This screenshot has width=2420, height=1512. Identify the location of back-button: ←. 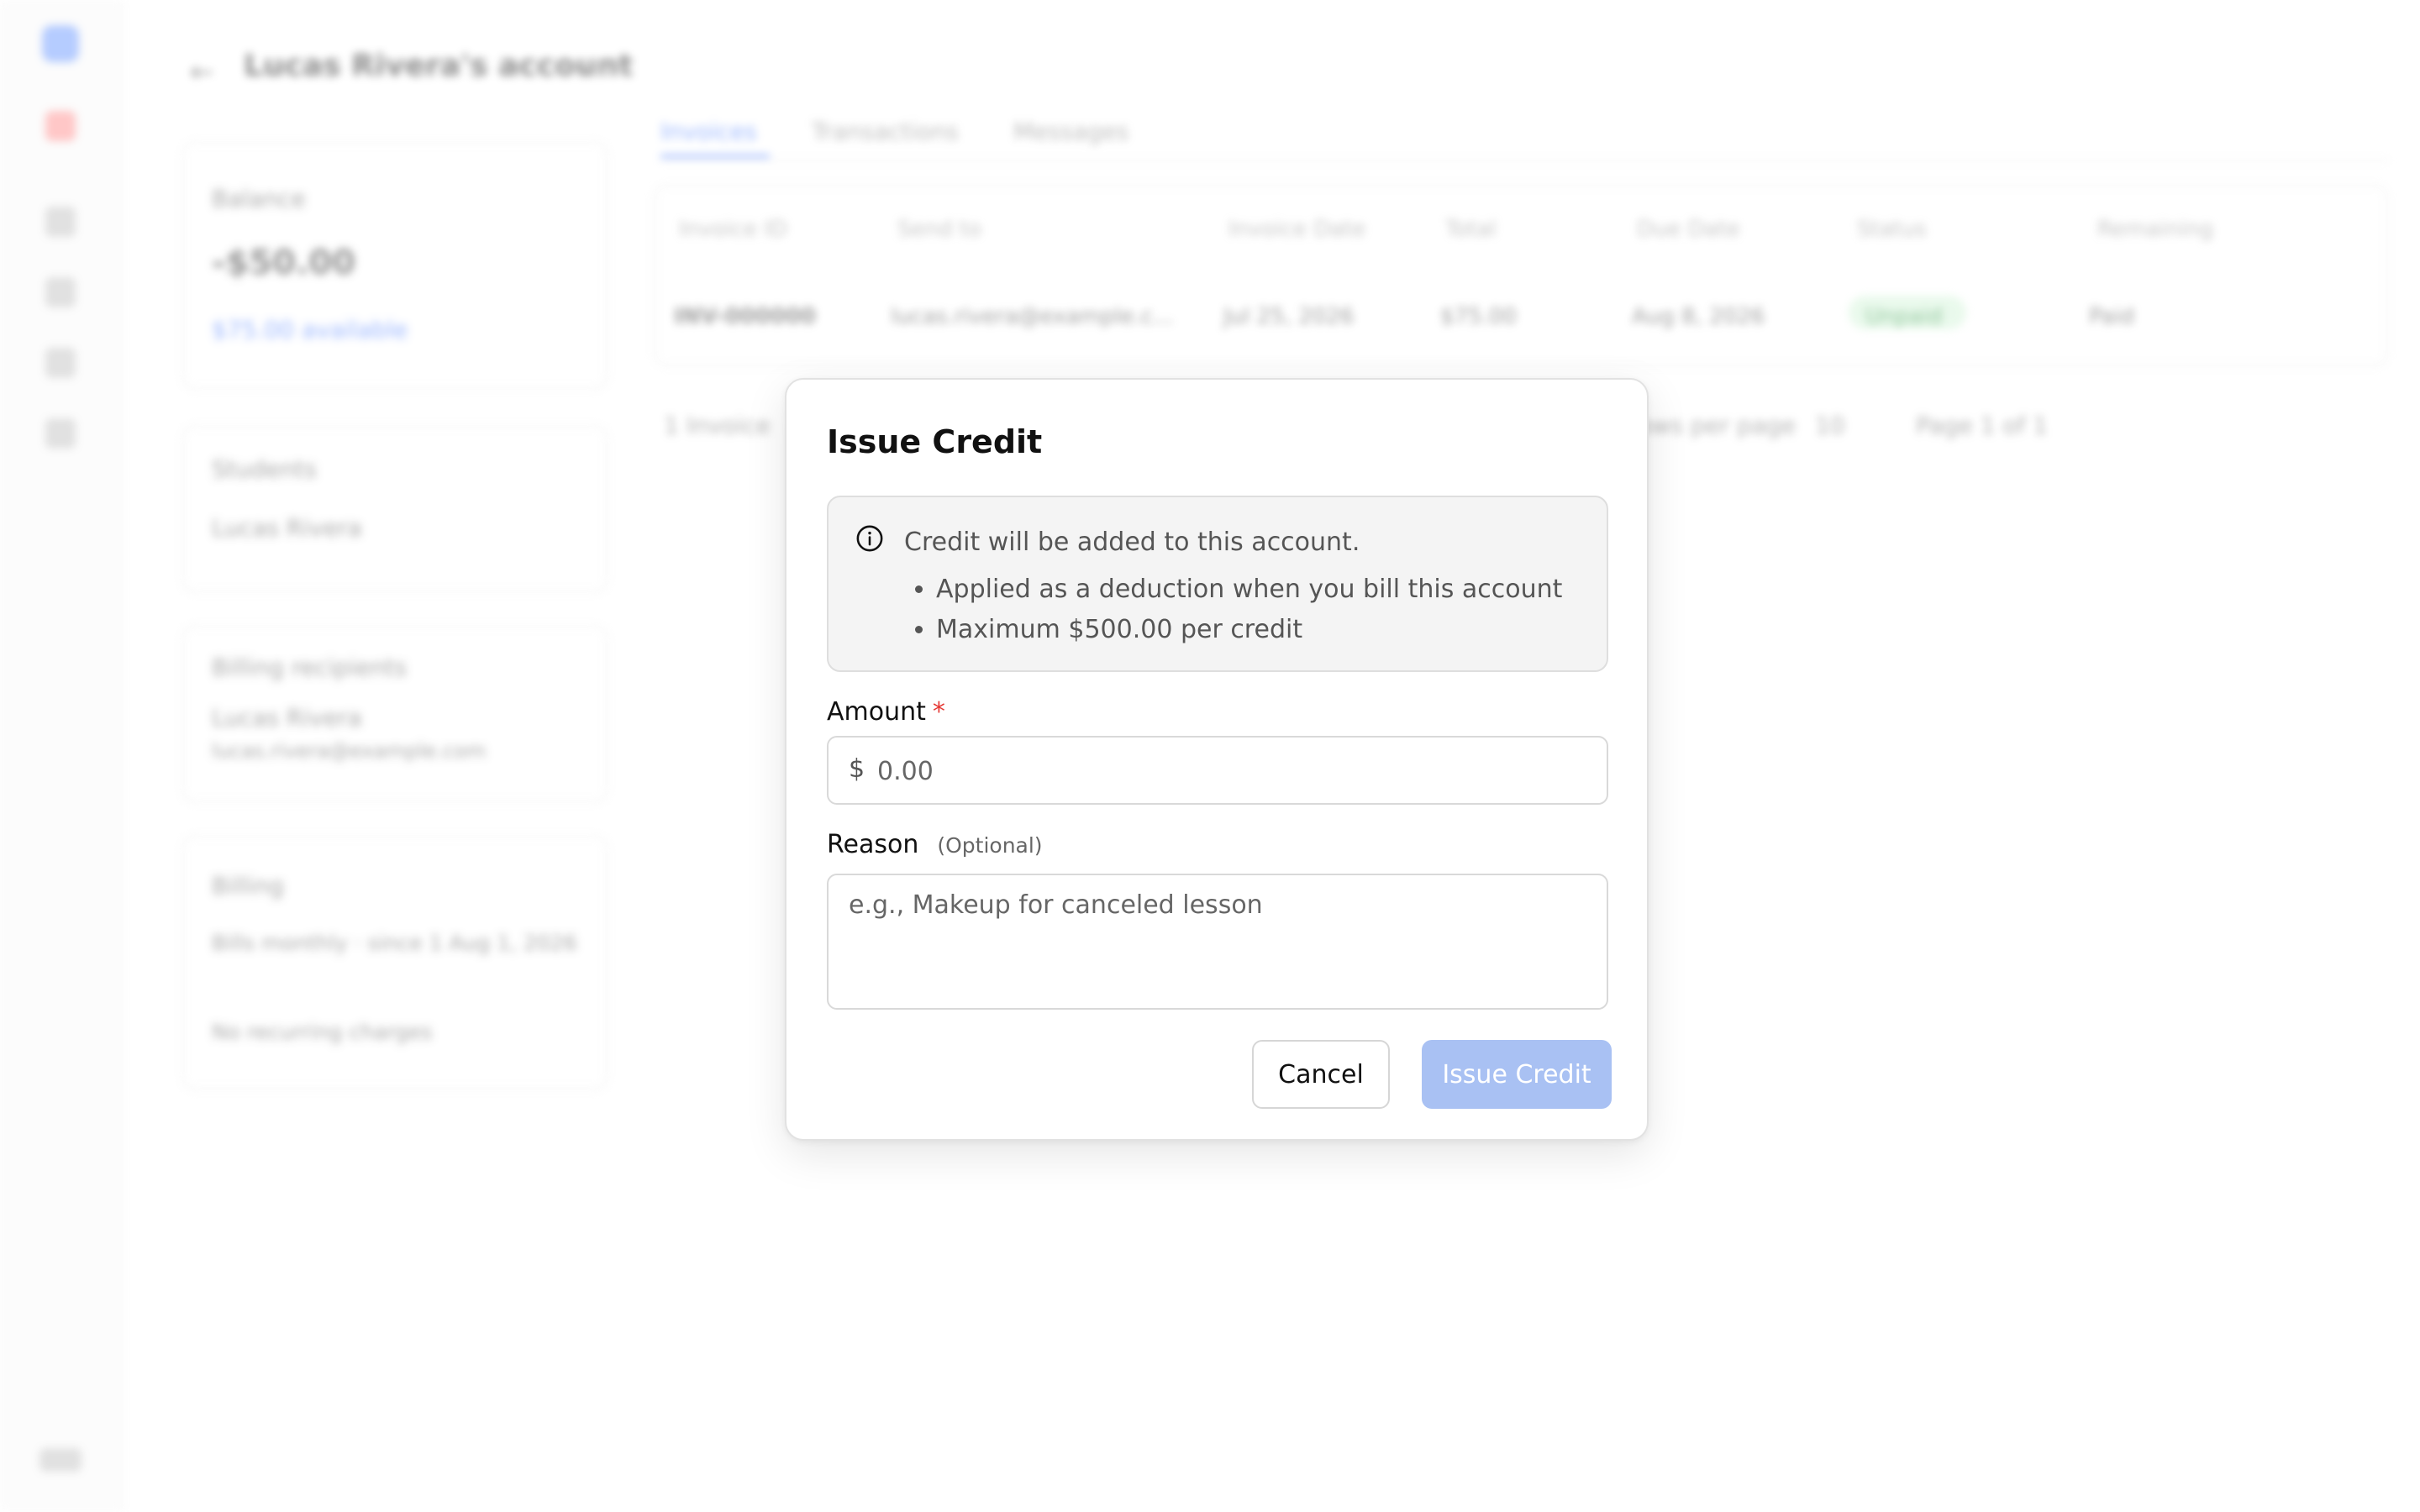
(202, 72).